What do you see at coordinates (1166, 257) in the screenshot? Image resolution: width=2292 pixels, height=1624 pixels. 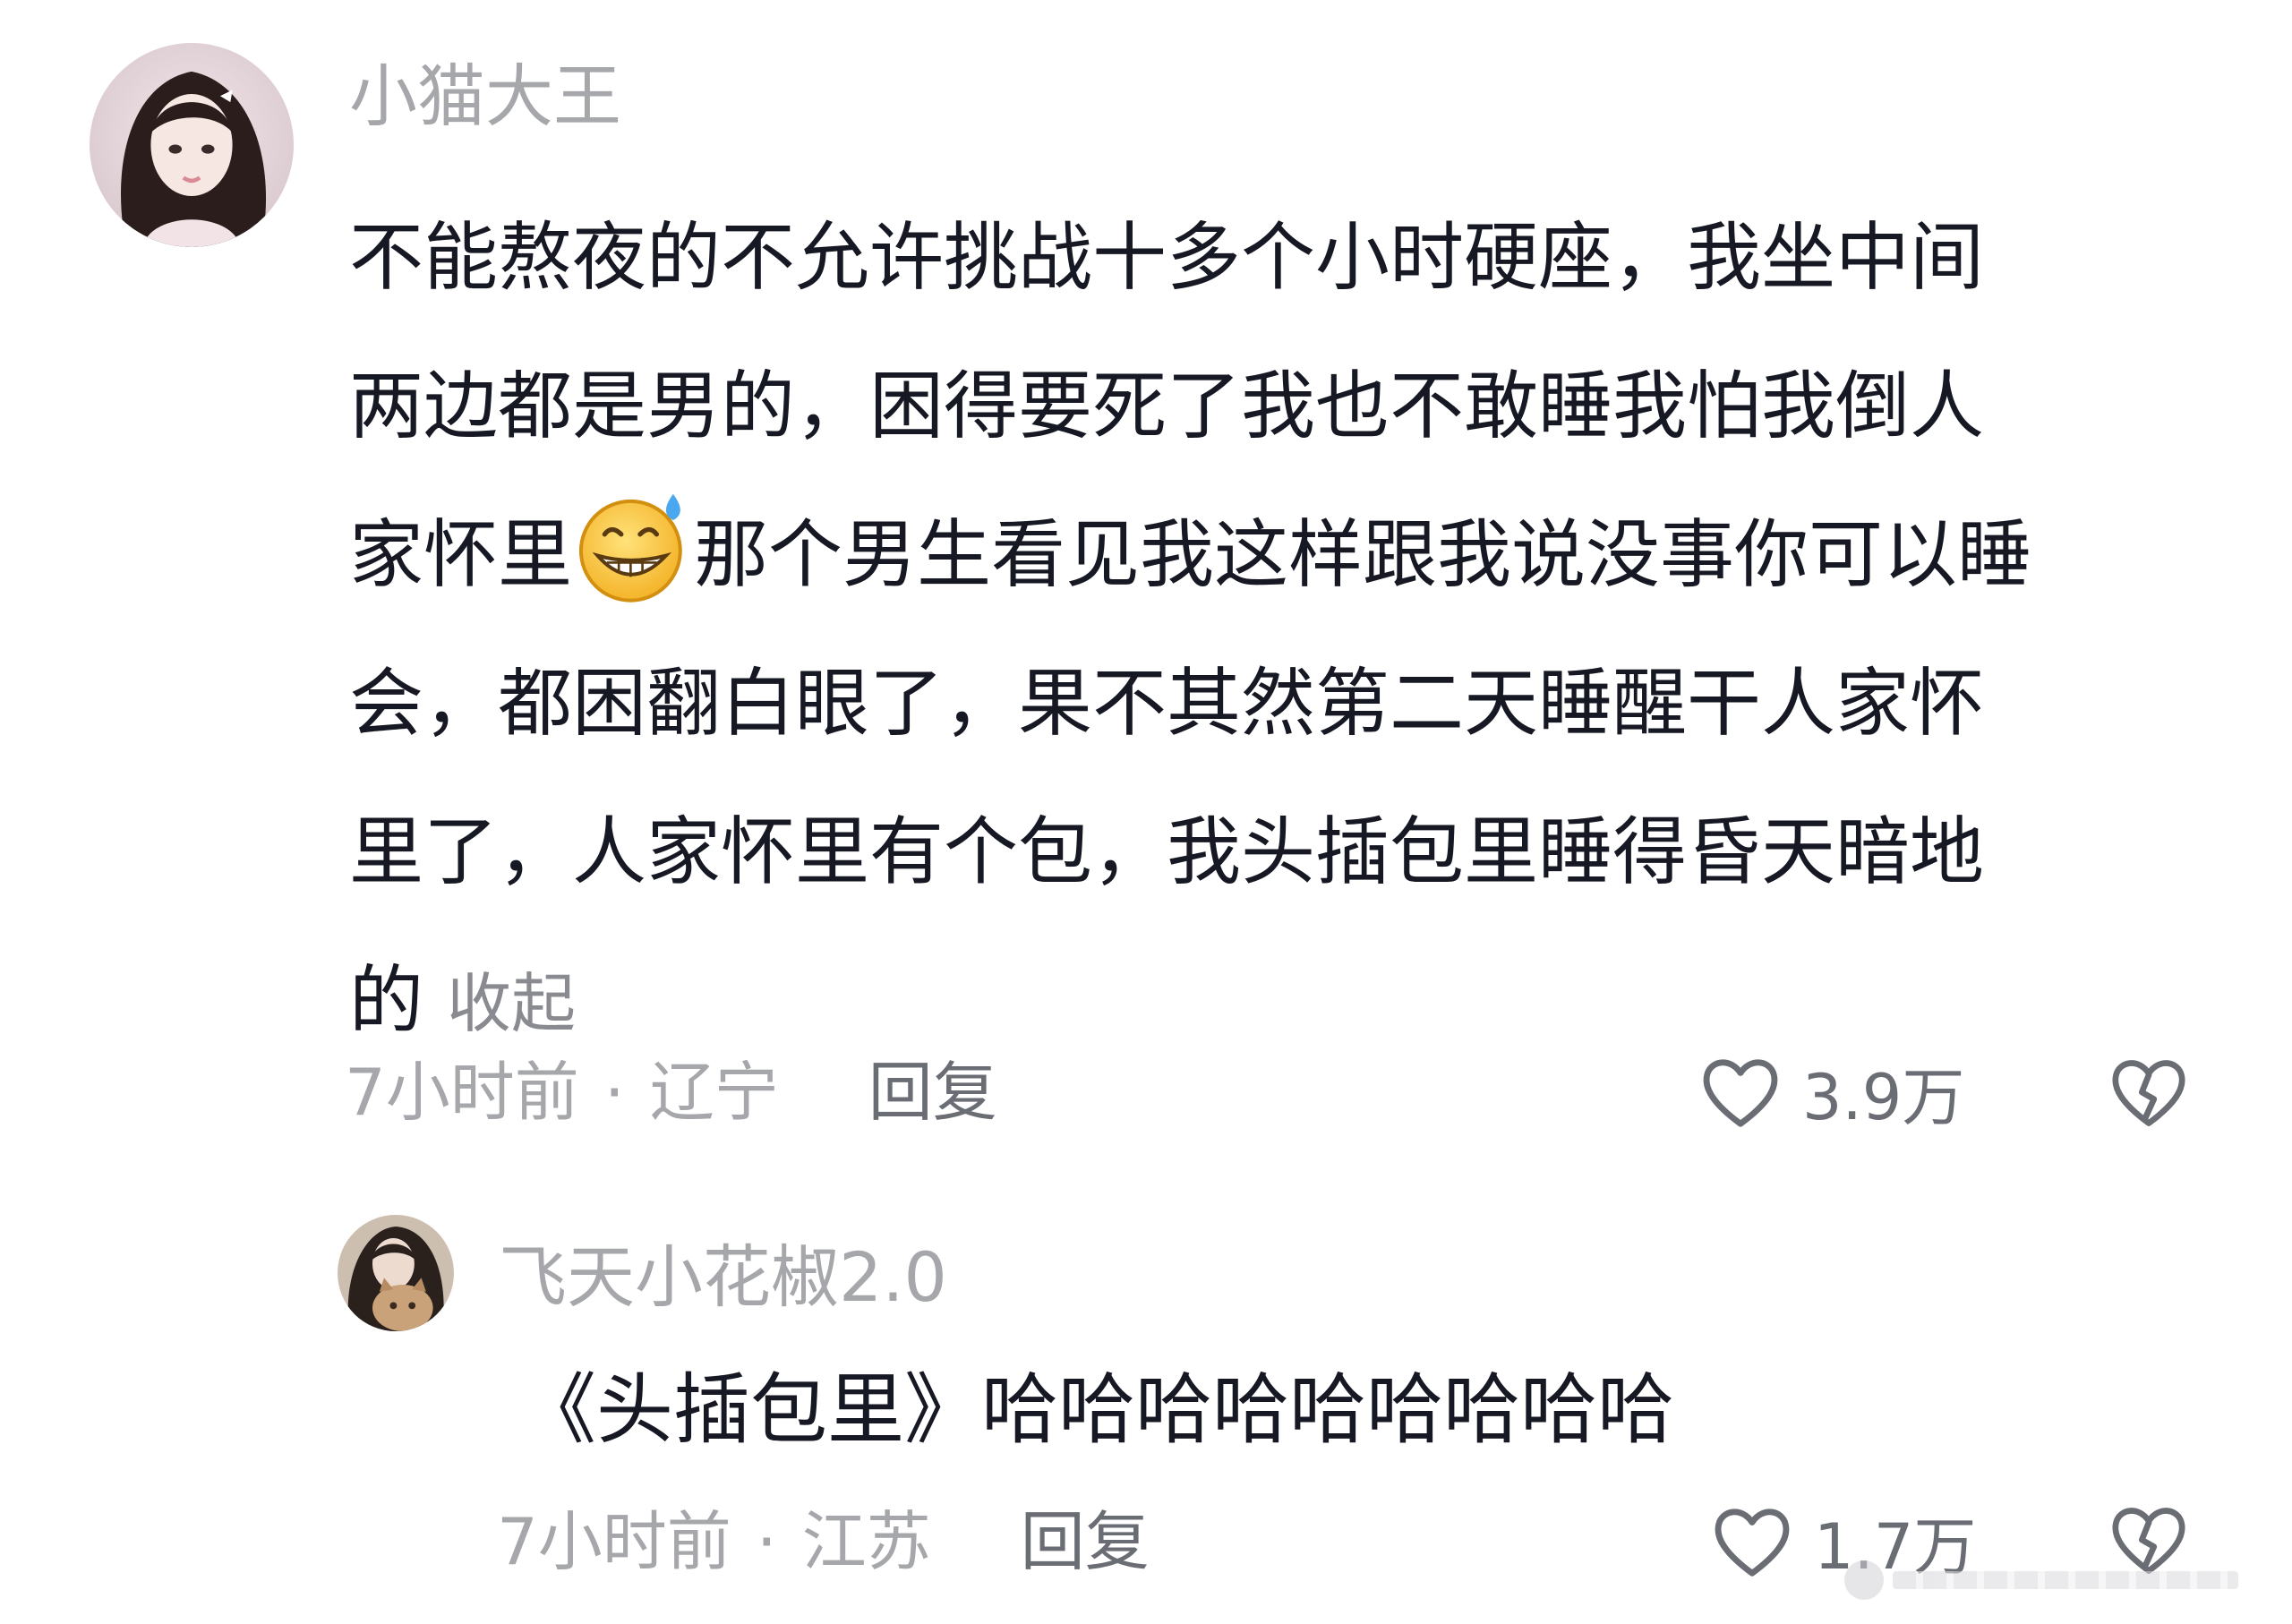 I see `comment-line: 不能熬夜的不允许挑战十多个小时硬座，我坐中间` at bounding box center [1166, 257].